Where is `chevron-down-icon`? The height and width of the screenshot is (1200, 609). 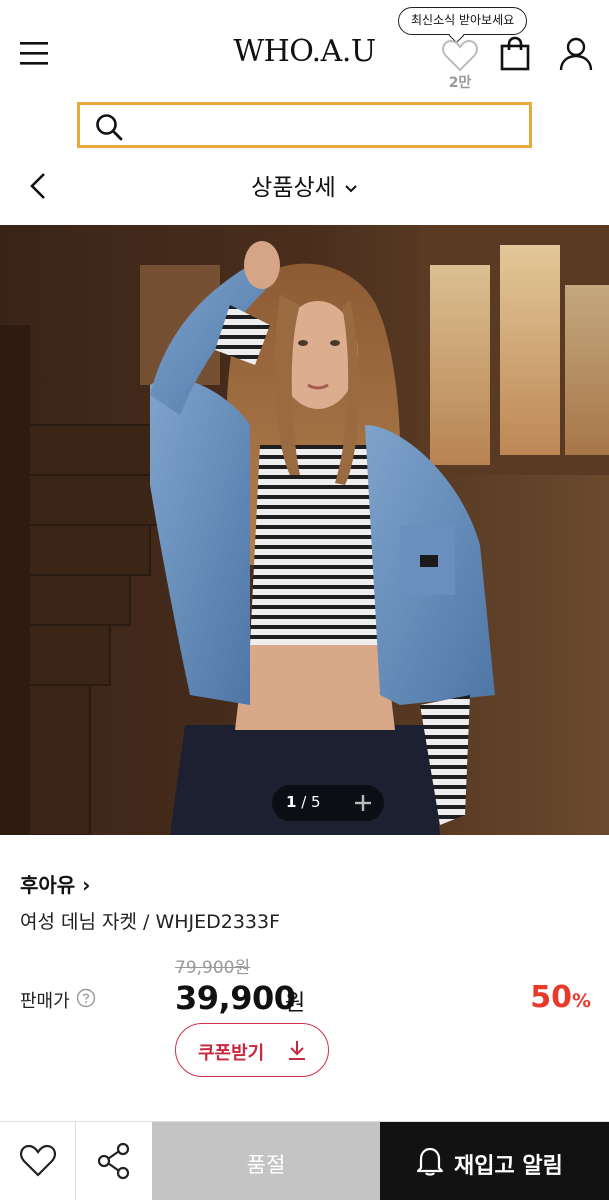 chevron-down-icon is located at coordinates (351, 188).